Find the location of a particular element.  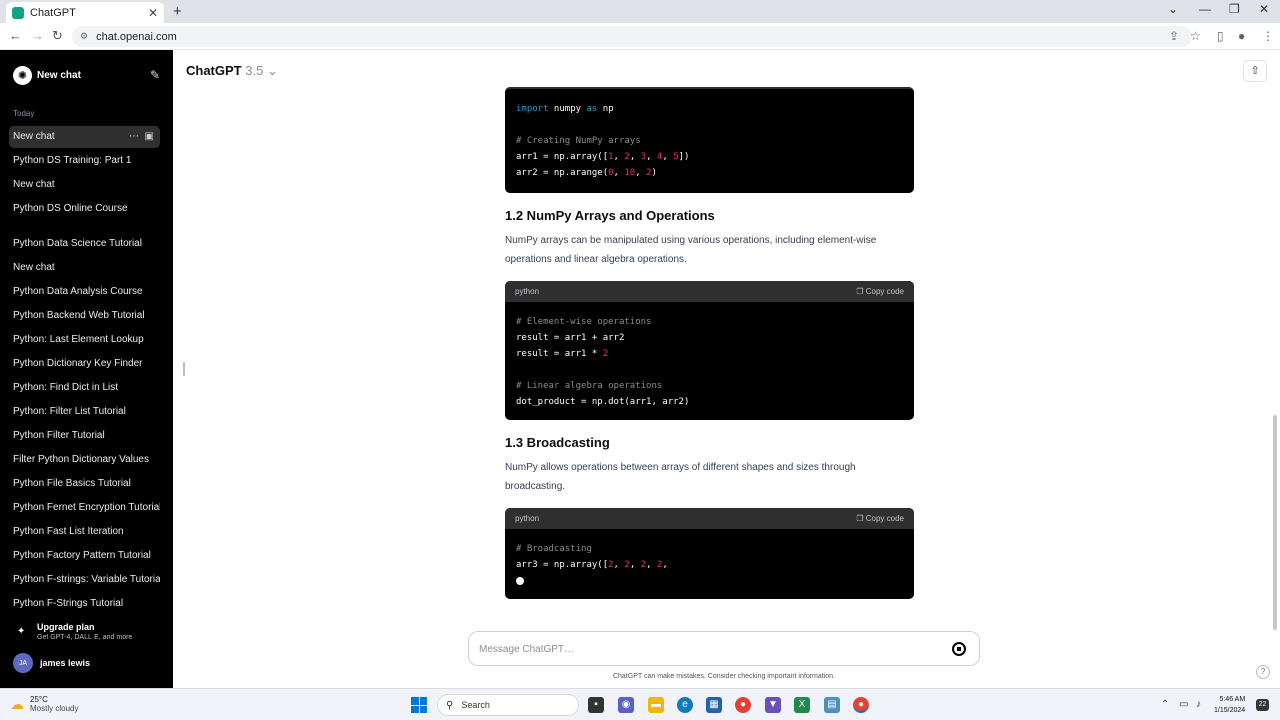

code-language: python is located at coordinates (527, 291).